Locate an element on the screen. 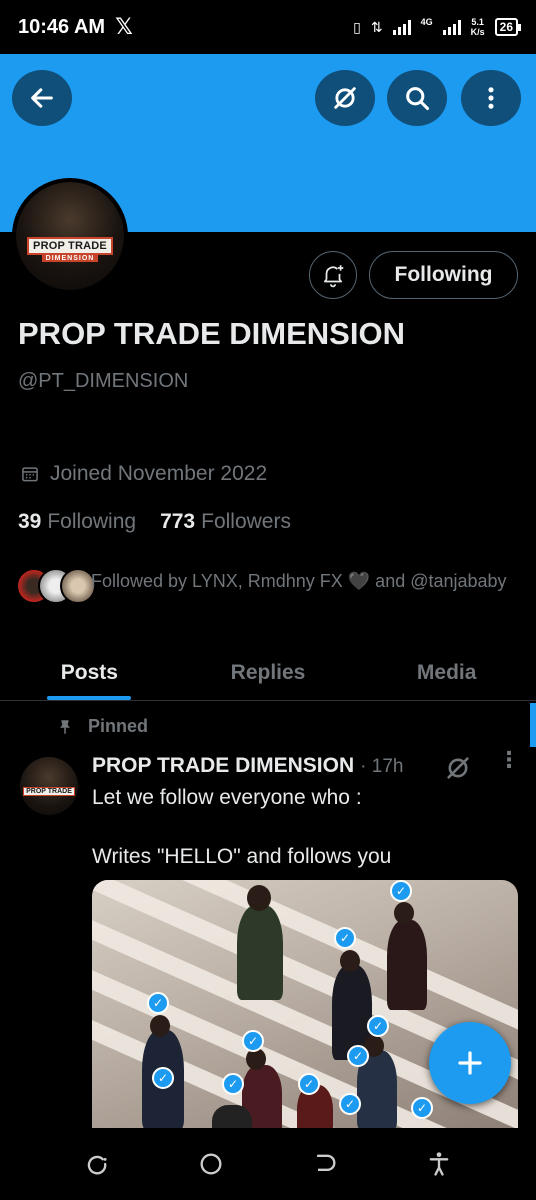  avatar-image: PROP TRADE DIMENSION is located at coordinates (70, 236).